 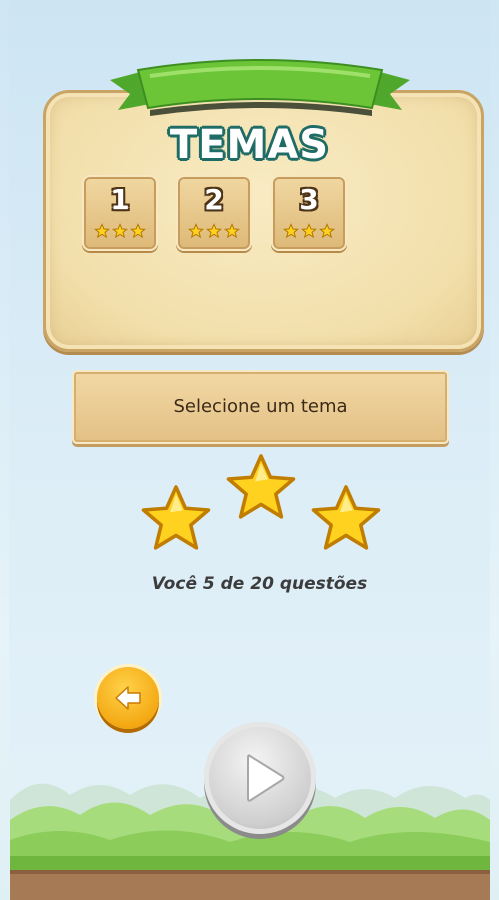 I want to click on level-number: 3, so click(x=309, y=199).